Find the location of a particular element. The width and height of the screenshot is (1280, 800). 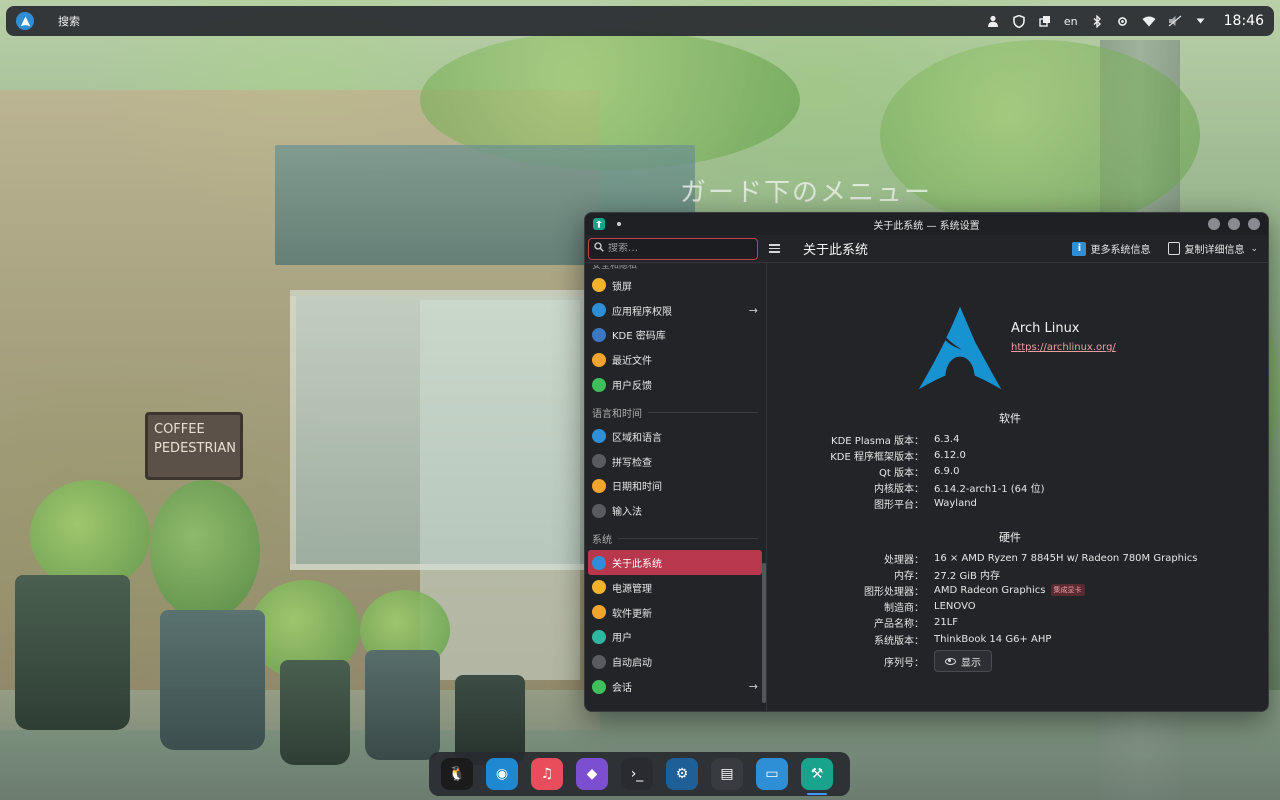

sidebar-item: 用户反馈 is located at coordinates (675, 384).